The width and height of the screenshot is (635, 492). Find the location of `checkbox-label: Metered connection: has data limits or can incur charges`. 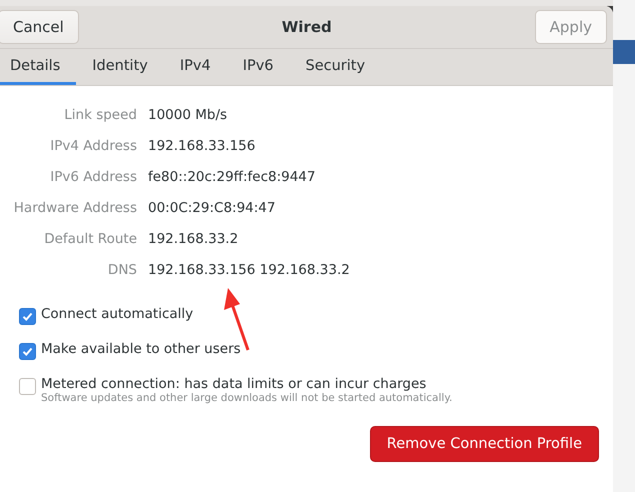

checkbox-label: Metered connection: has data limits or can incur charges is located at coordinates (234, 384).